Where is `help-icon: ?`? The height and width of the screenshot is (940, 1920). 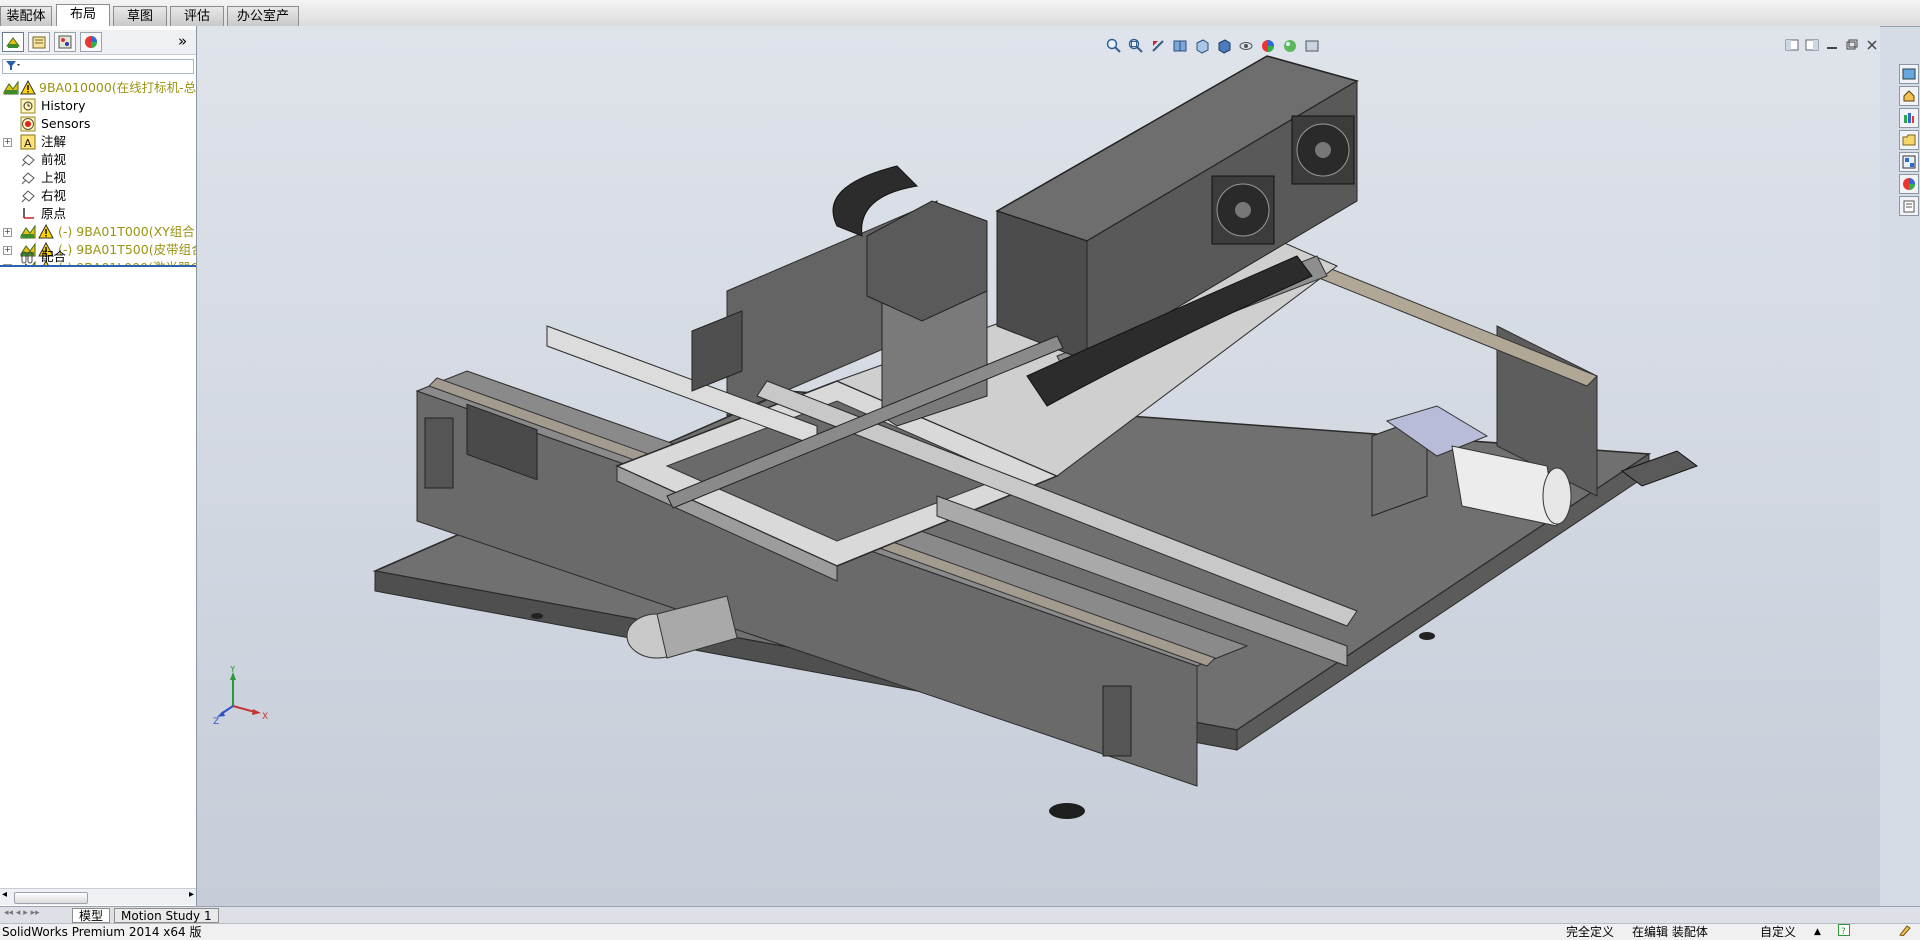 help-icon: ? is located at coordinates (1844, 932).